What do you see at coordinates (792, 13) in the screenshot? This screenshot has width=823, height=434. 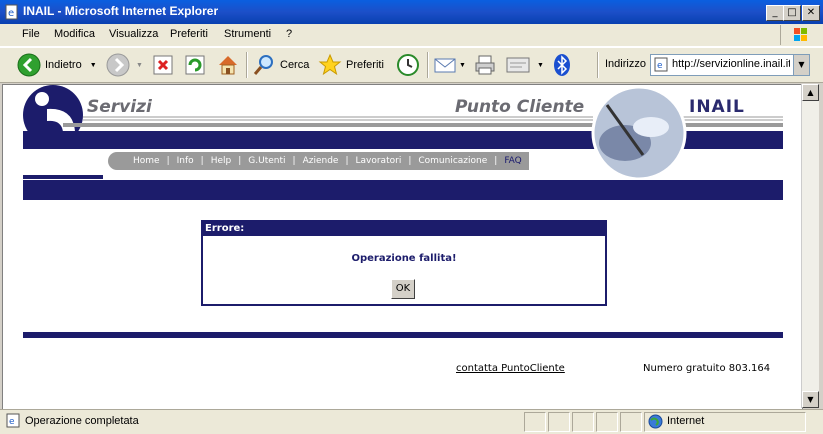 I see `maximize-button: □` at bounding box center [792, 13].